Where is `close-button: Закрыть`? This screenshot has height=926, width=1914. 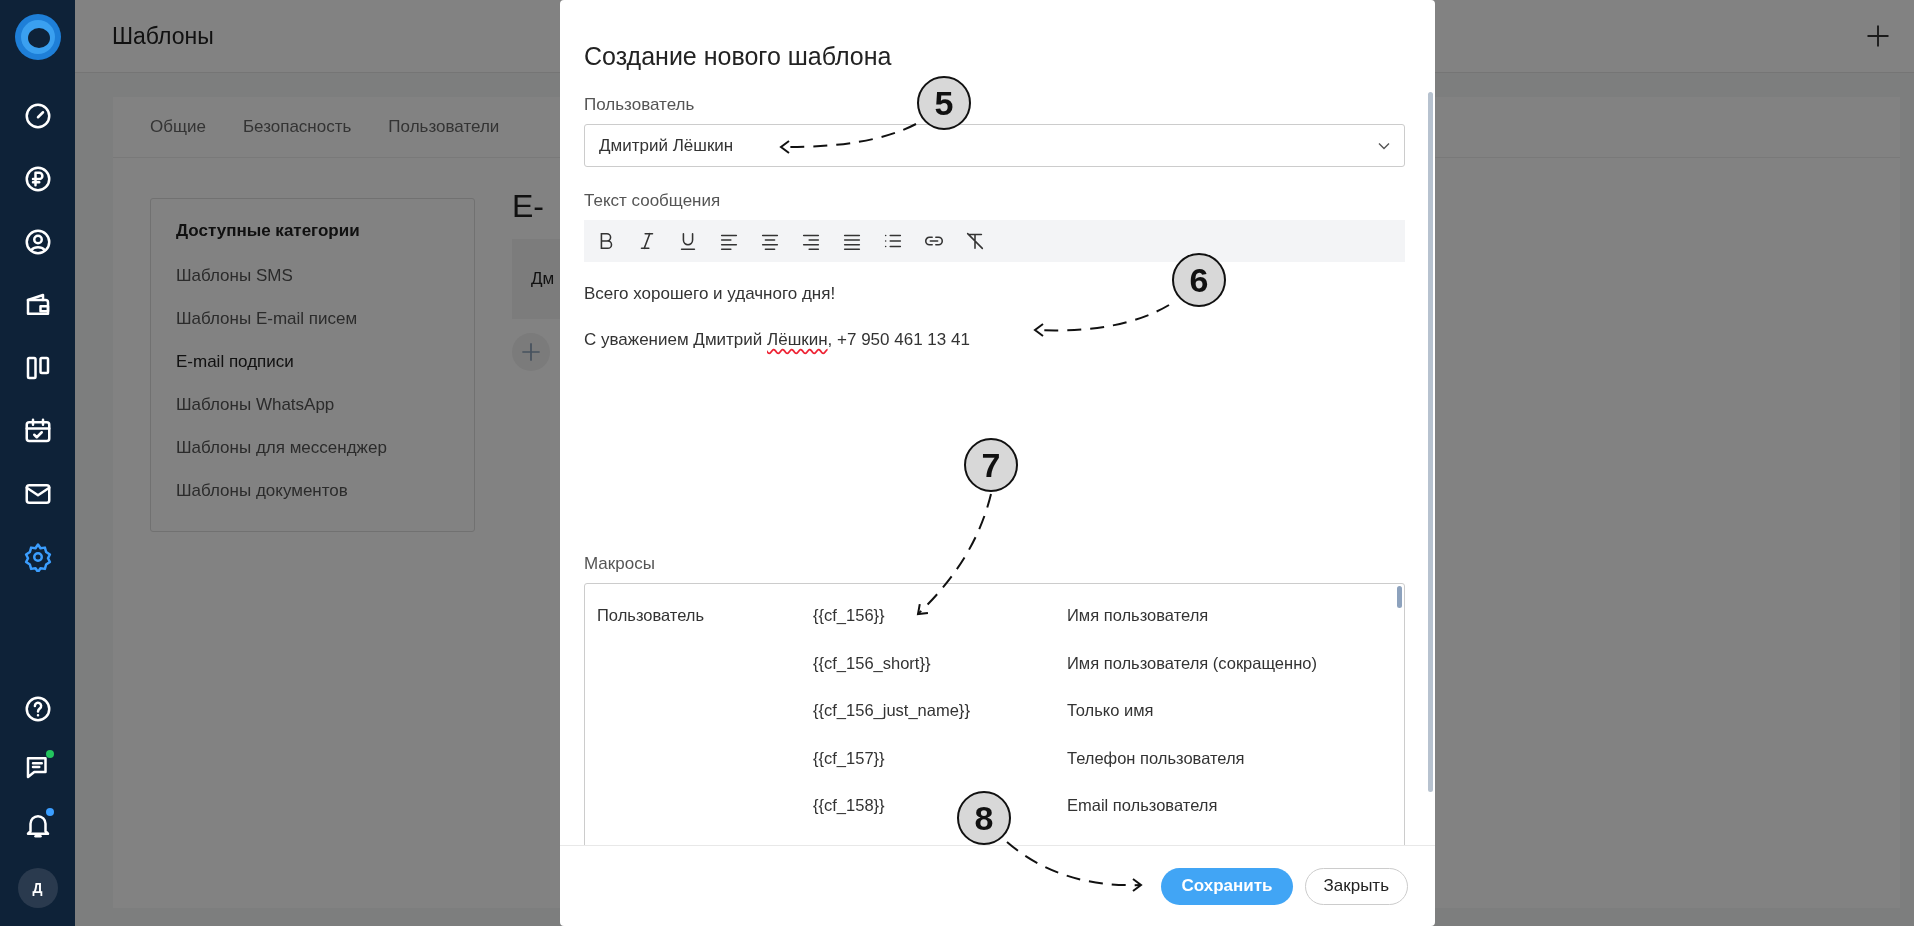 close-button: Закрыть is located at coordinates (1356, 886).